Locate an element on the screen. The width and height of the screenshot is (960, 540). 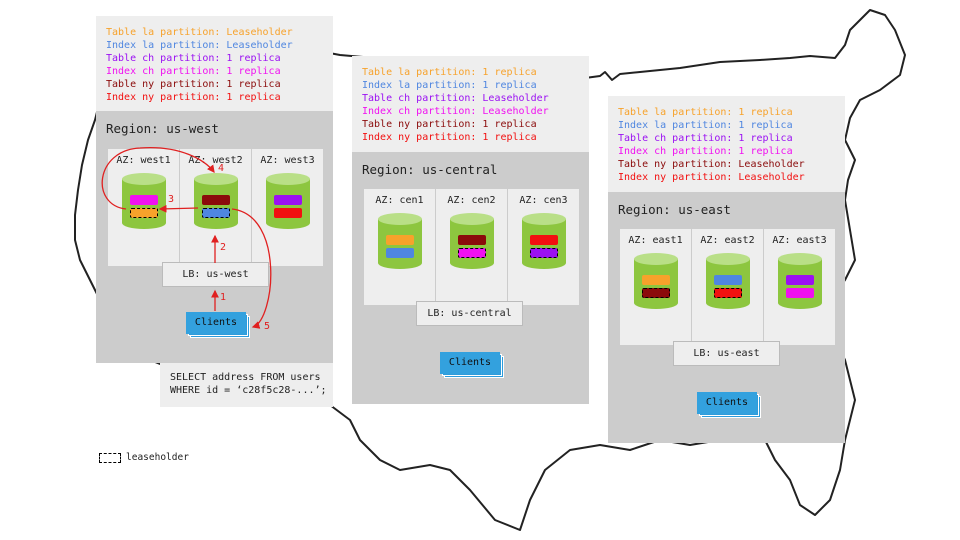
az-label: AZ: west2 is located at coordinates (215, 160).